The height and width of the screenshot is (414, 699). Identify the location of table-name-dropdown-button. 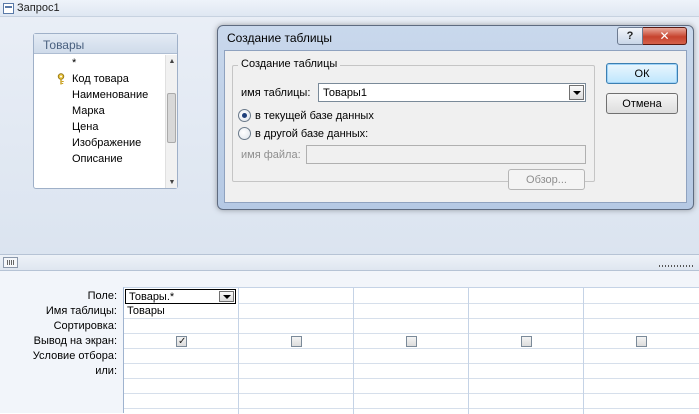
(576, 92).